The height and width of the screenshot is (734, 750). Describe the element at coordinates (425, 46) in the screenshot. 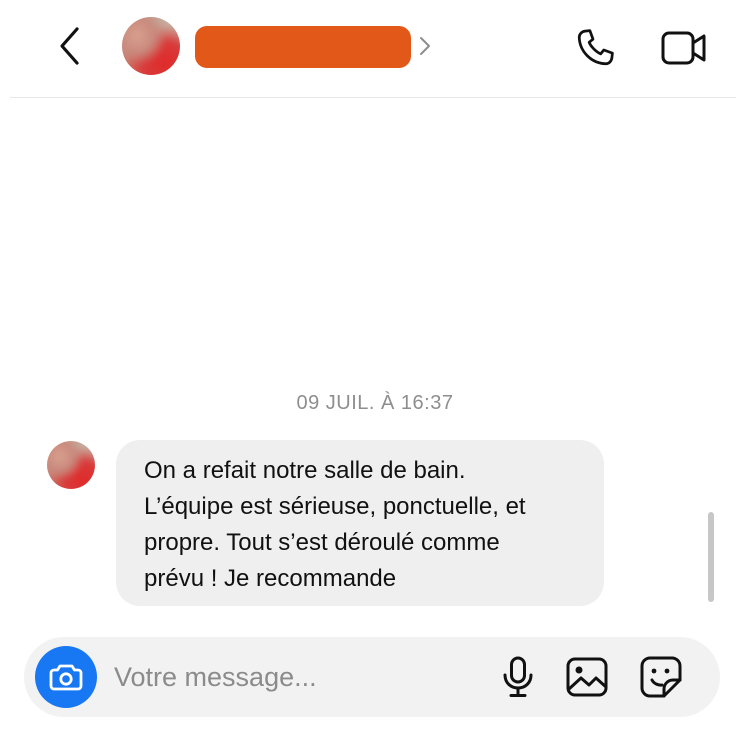

I see `chevron-right-icon` at that location.